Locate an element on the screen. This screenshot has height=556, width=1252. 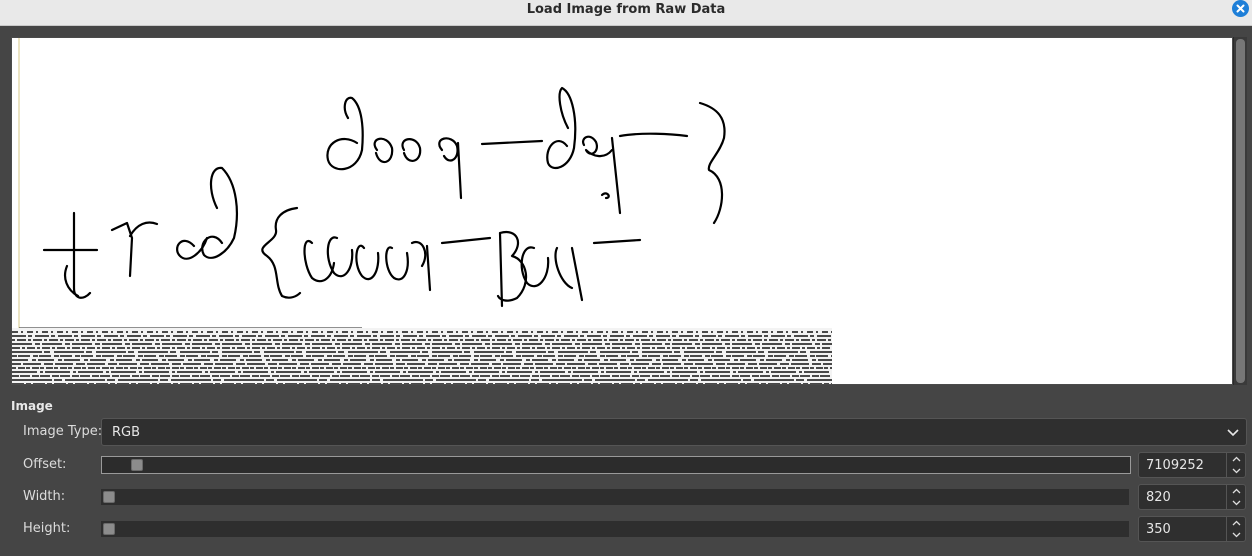
height-label: Height: is located at coordinates (47, 528).